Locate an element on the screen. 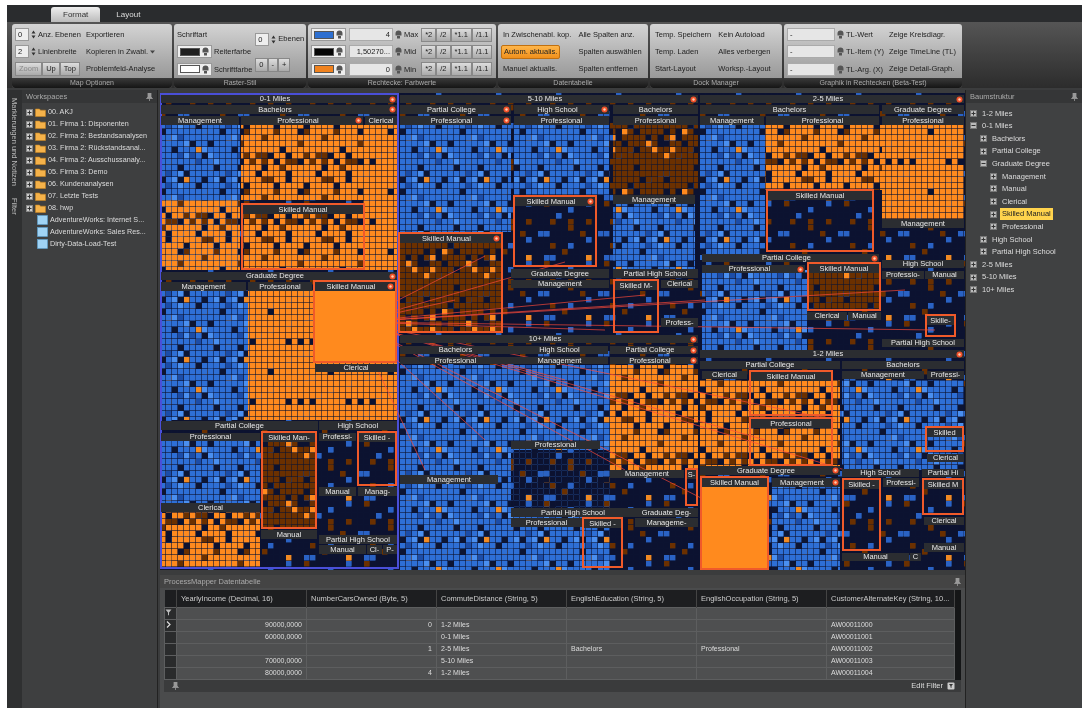 The image size is (1082, 708). ribbon-tab: Layout is located at coordinates (128, 14).